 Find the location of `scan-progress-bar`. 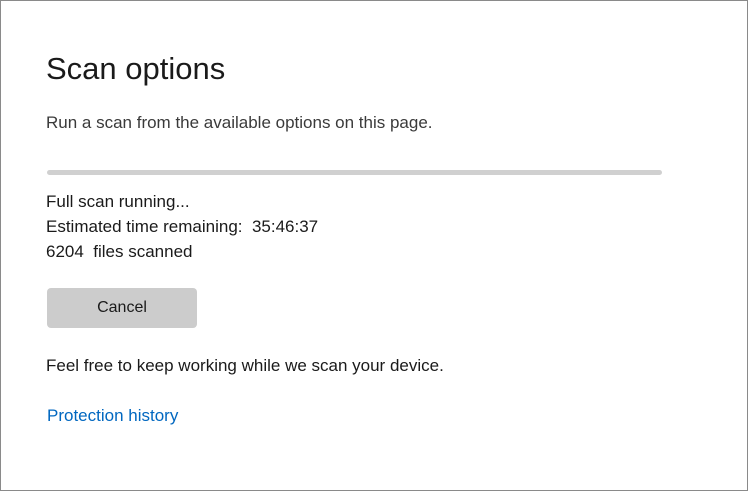

scan-progress-bar is located at coordinates (354, 172).